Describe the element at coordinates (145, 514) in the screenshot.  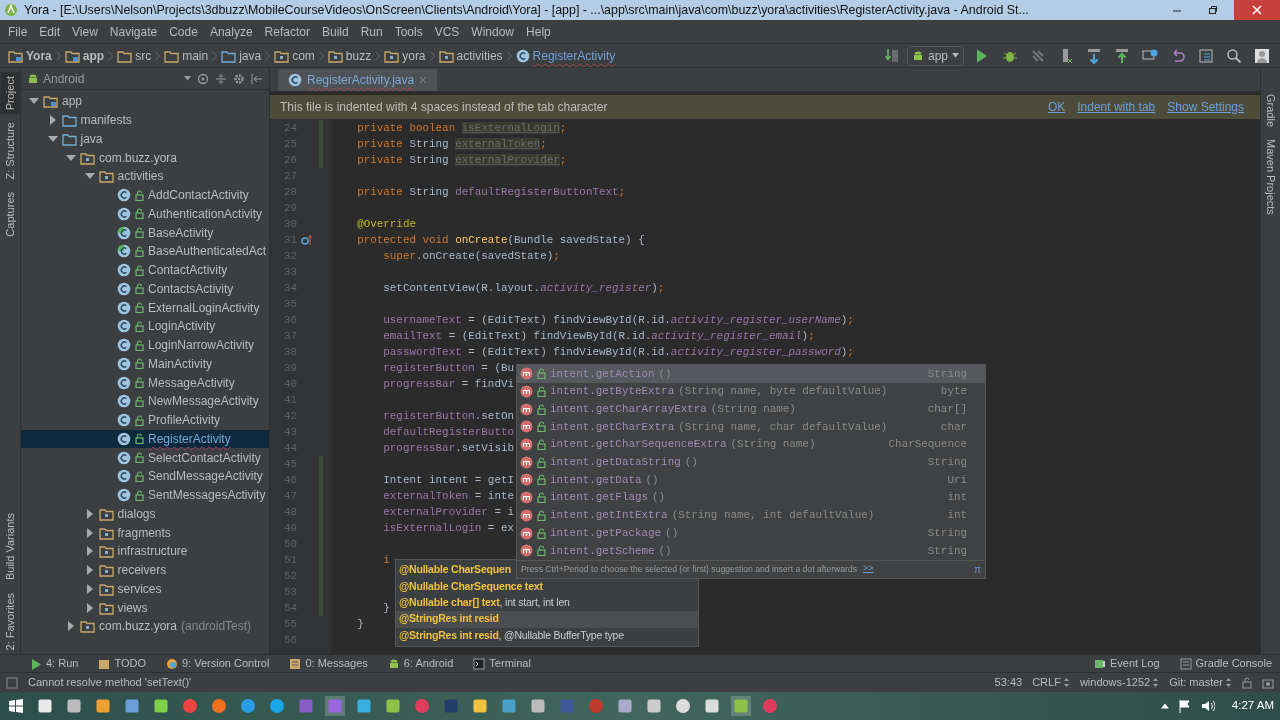
I see `tree-item: dialogs` at that location.